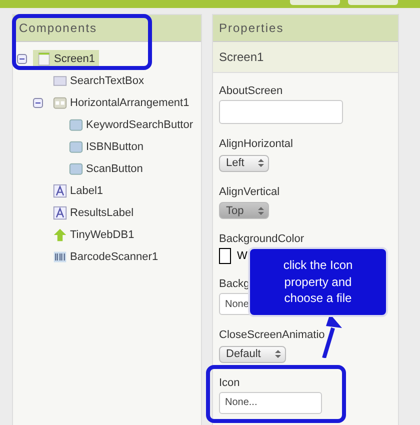 Image resolution: width=420 pixels, height=425 pixels. What do you see at coordinates (225, 256) in the screenshot?
I see `color-swatch` at bounding box center [225, 256].